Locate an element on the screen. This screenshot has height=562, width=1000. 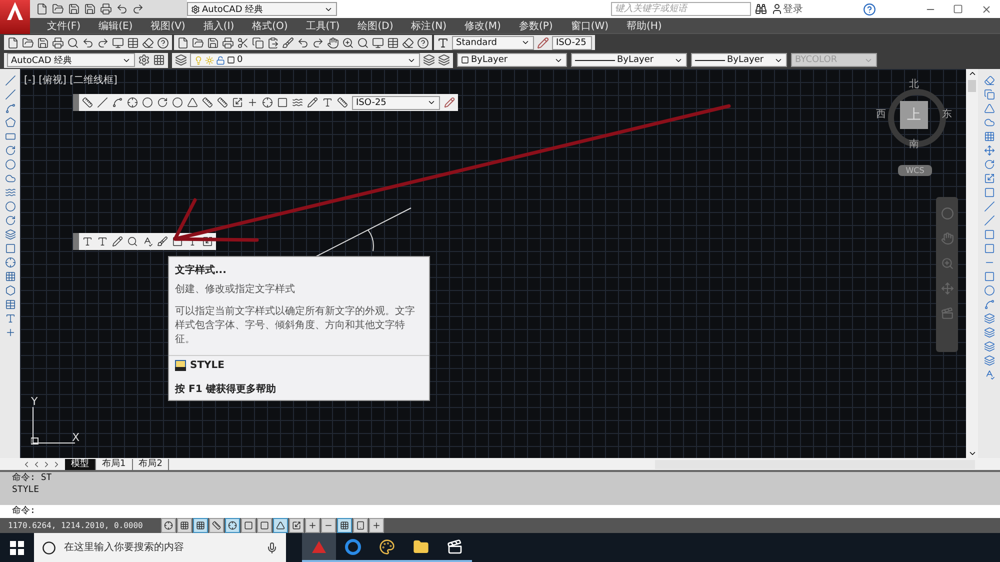
extend-icon is located at coordinates (989, 220).